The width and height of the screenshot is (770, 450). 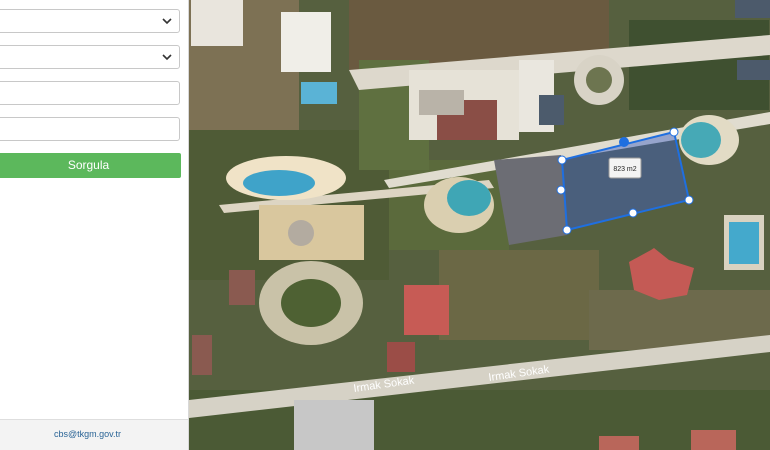 I want to click on province-select, so click(x=90, y=21).